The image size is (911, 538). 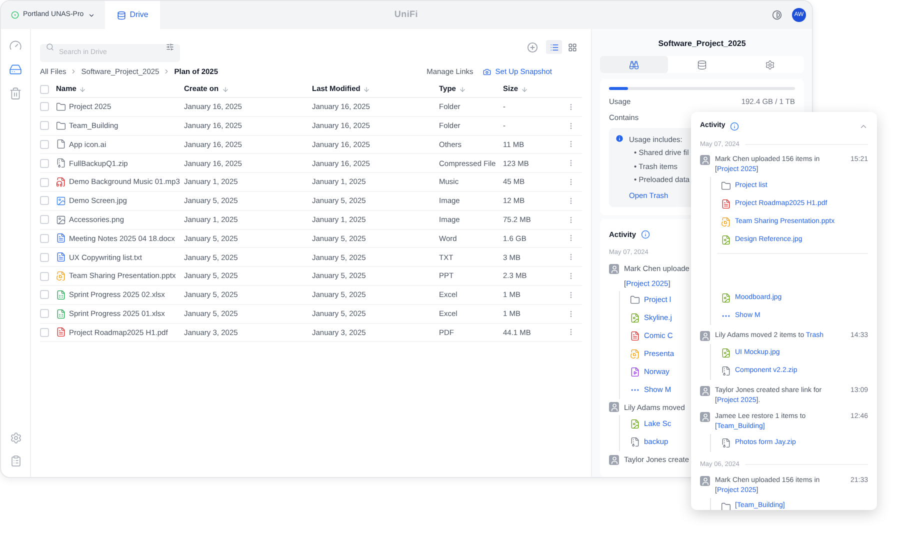 What do you see at coordinates (532, 47) in the screenshot?
I see `add-icon` at bounding box center [532, 47].